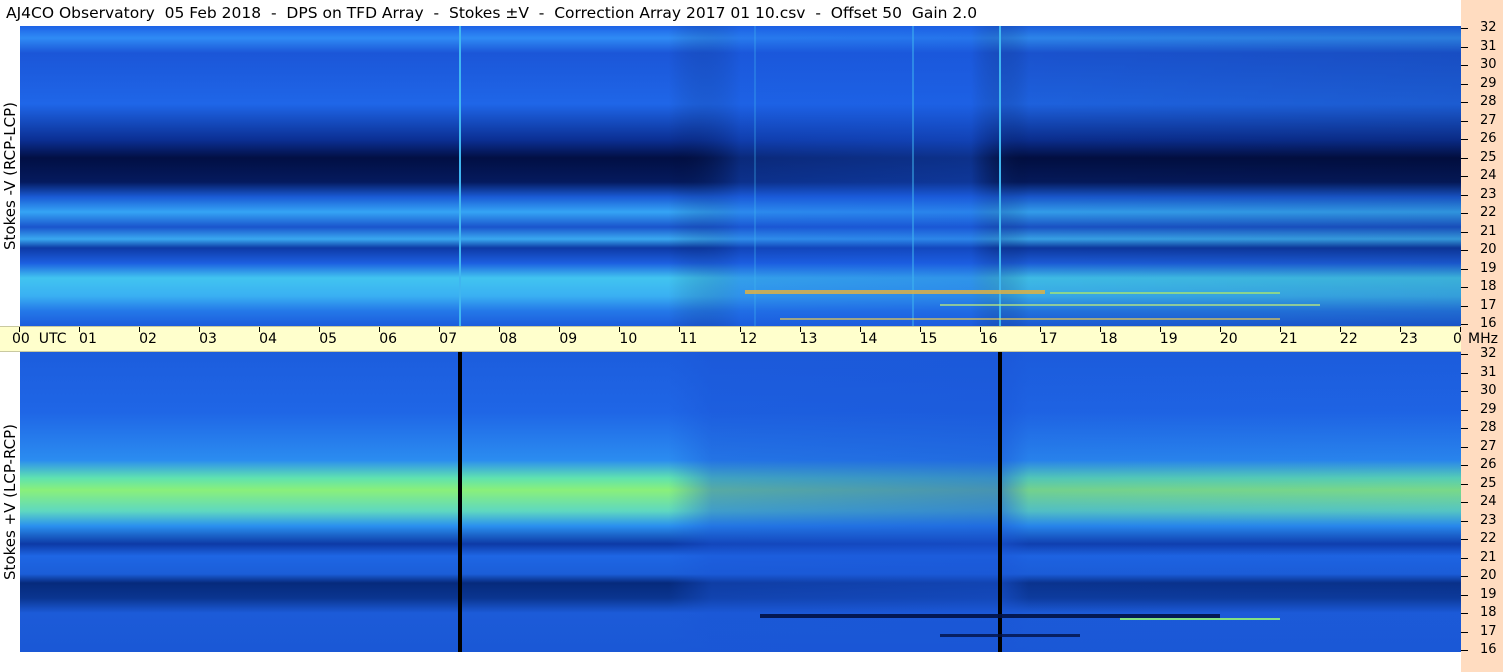 The height and width of the screenshot is (672, 1503). Describe the element at coordinates (568, 339) in the screenshot. I see `time-label: 09` at that location.